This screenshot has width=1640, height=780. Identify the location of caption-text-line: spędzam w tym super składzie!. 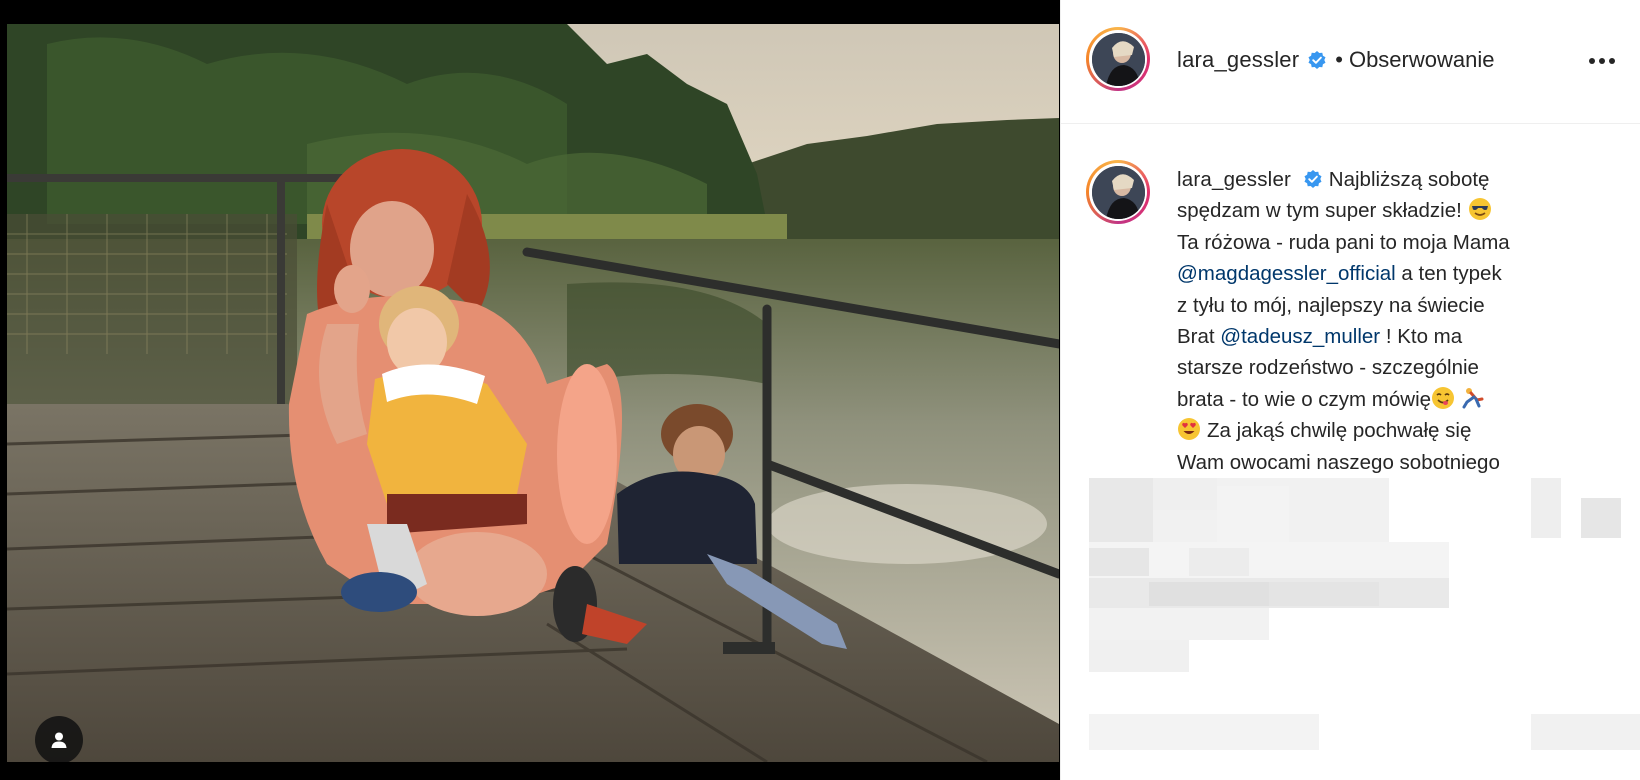
(1319, 211).